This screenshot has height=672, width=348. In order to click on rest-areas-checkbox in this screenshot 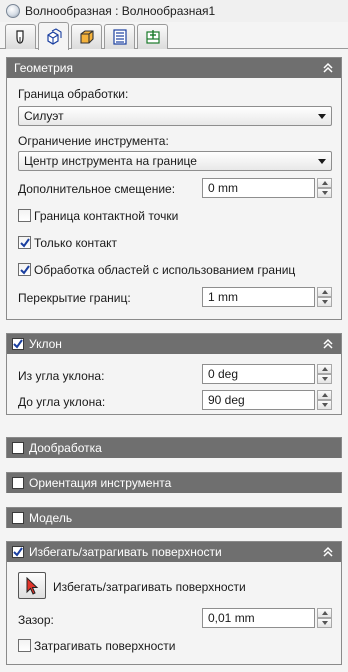, I will do `click(24, 269)`.